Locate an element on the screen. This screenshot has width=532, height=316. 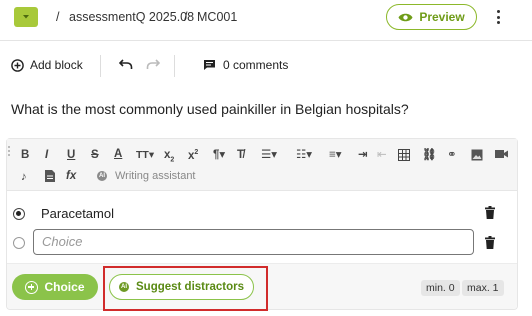
strikethrough-icon: S is located at coordinates (95, 155).